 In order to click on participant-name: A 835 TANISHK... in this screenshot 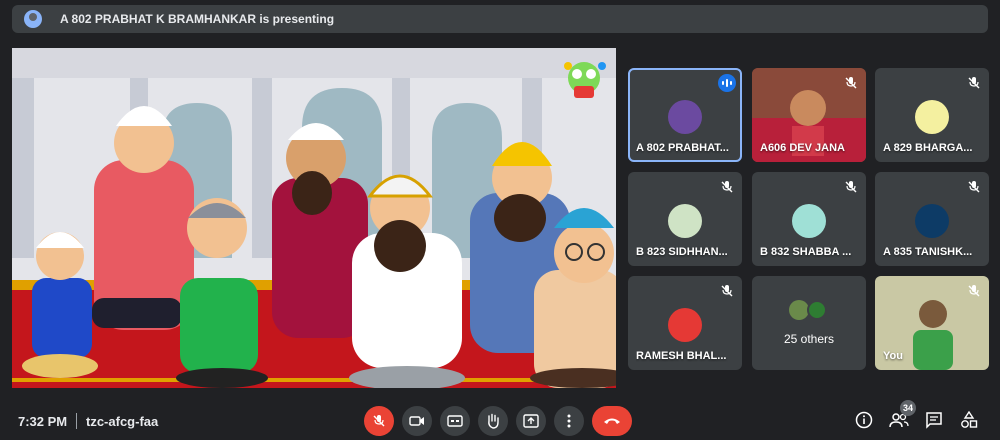, I will do `click(928, 252)`.